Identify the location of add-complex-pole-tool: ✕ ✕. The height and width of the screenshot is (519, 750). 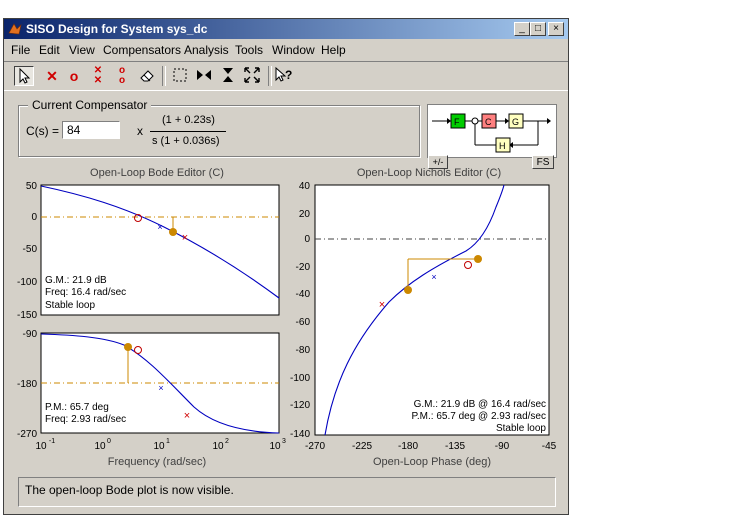
(98, 76).